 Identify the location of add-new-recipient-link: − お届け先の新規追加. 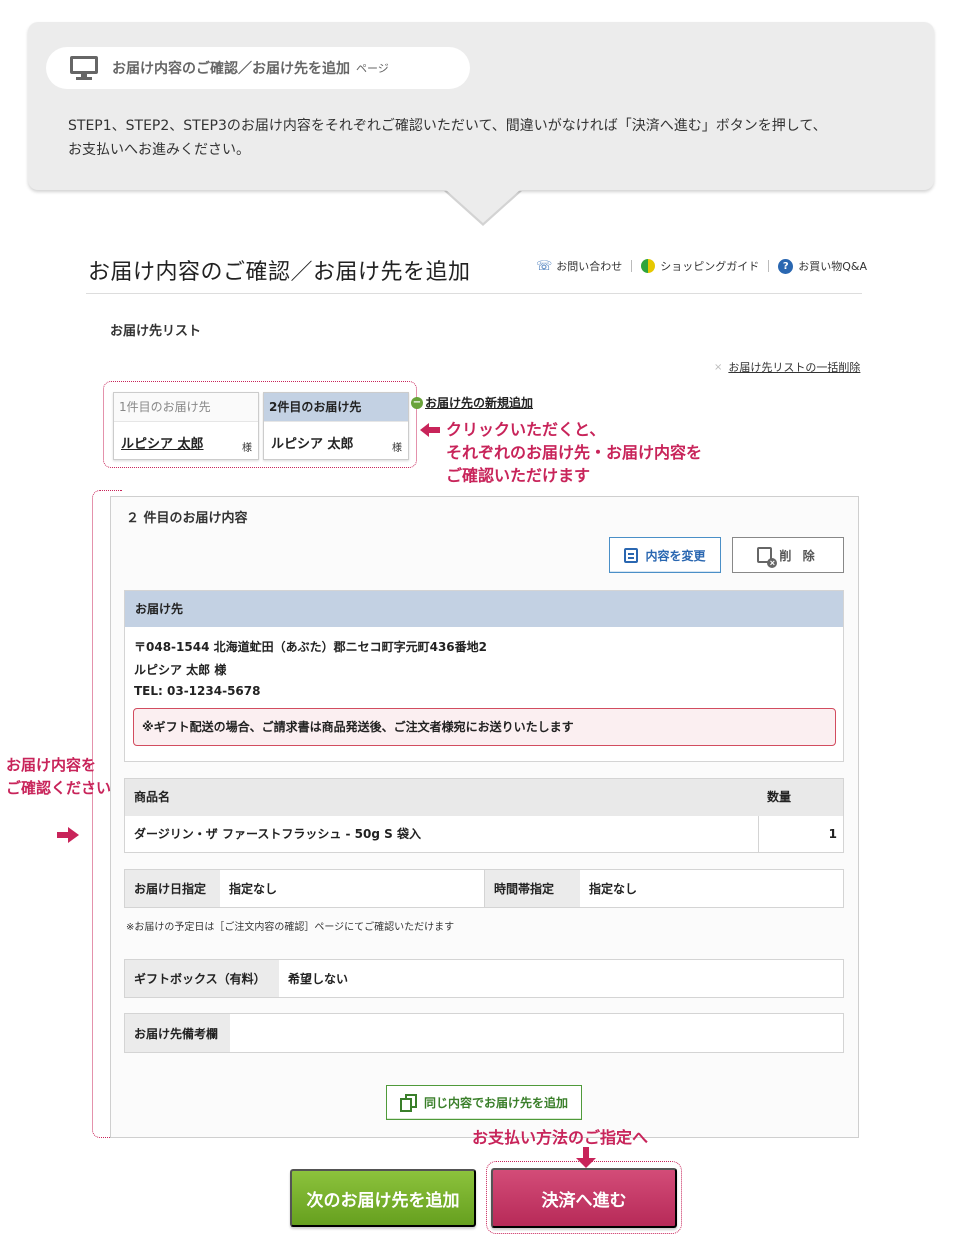
(472, 402).